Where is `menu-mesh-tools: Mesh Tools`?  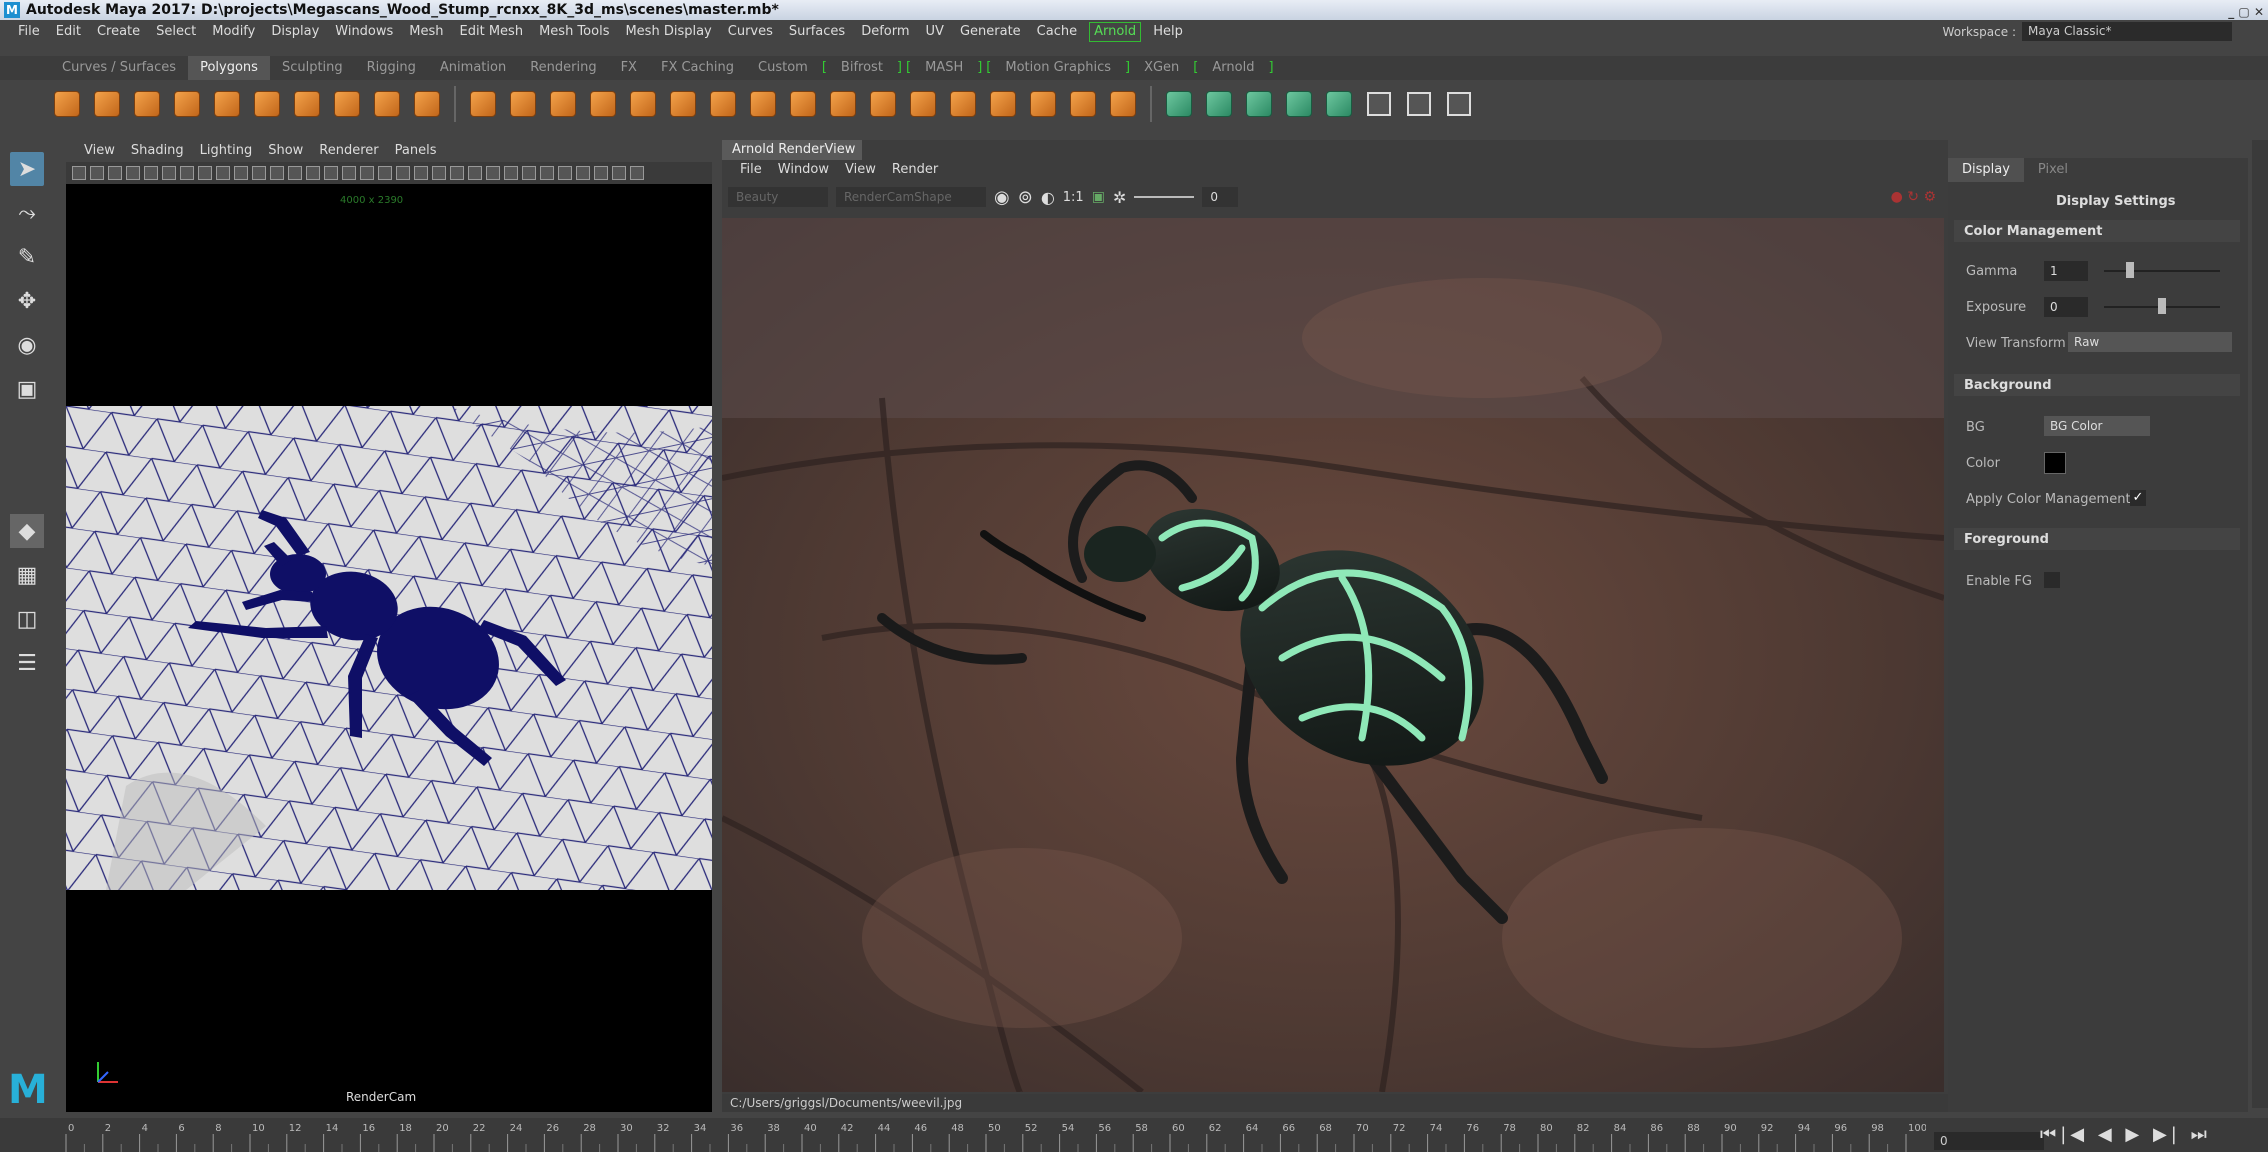
menu-mesh-tools: Mesh Tools is located at coordinates (574, 32).